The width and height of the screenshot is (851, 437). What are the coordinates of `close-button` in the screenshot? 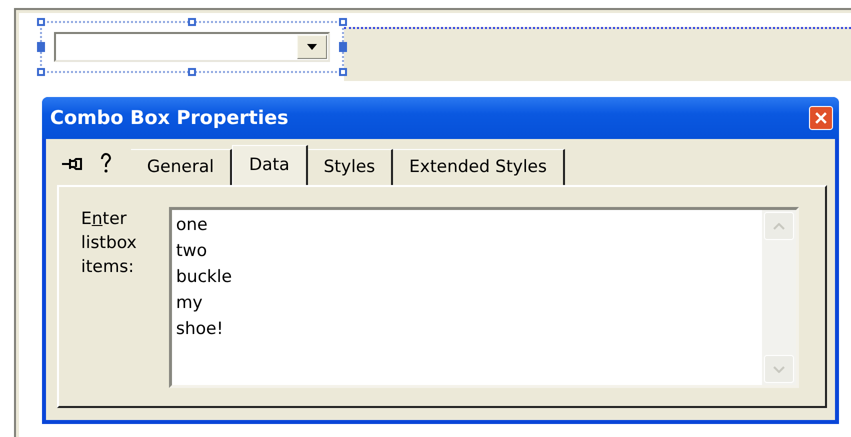 It's located at (821, 118).